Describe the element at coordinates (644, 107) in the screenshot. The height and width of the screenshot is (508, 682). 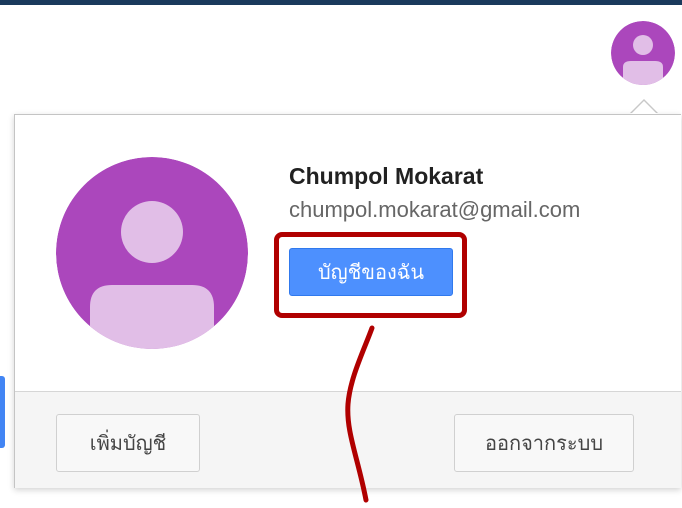
I see `popup-caret` at that location.